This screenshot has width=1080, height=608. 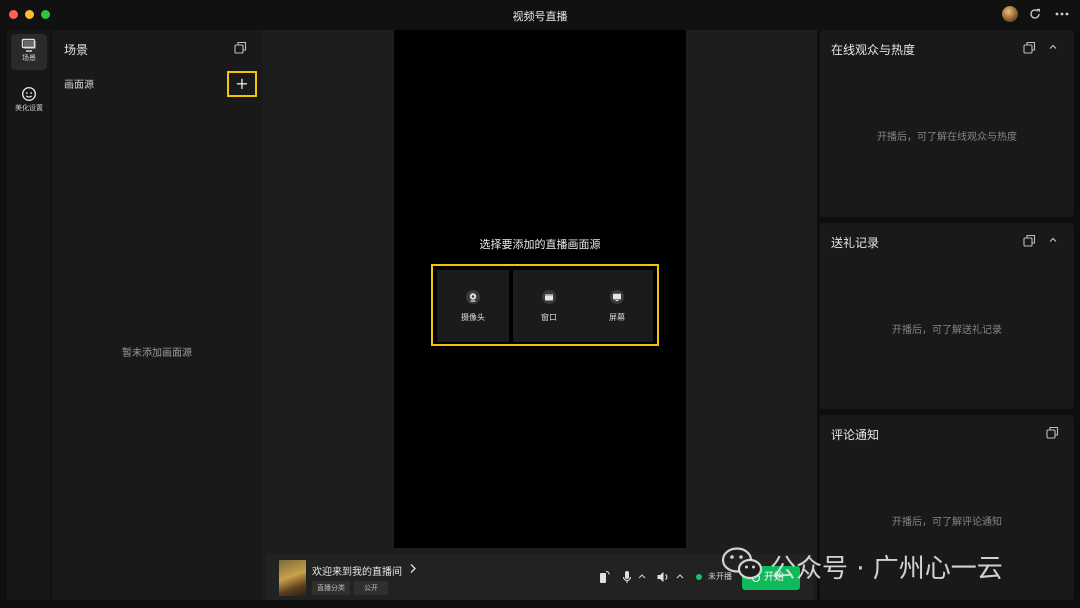 I want to click on nav-label-beauty: 美化设置, so click(x=29, y=108).